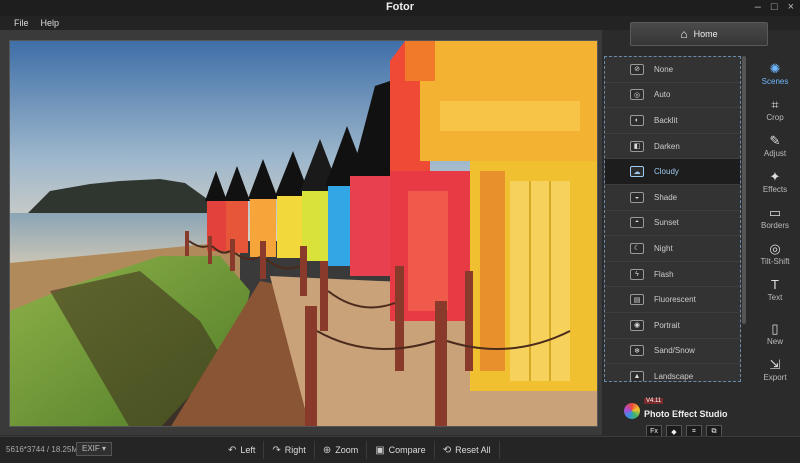 Image resolution: width=800 pixels, height=463 pixels. I want to click on tool-scenes: ✺ Scenes, so click(775, 74).